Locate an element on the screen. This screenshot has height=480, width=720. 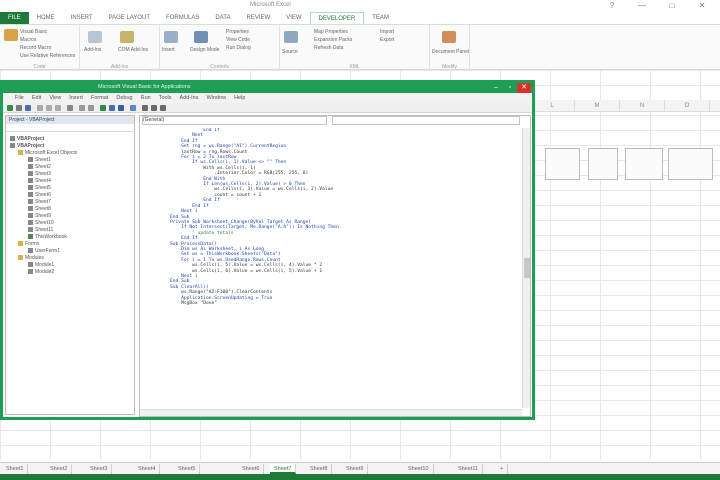
break-icon is located at coordinates (112, 108).